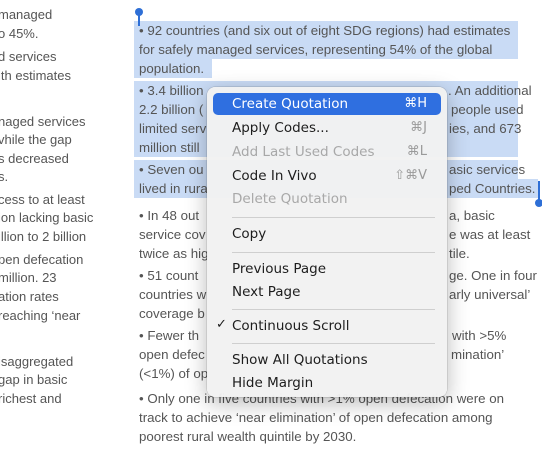  What do you see at coordinates (327, 104) in the screenshot?
I see `menu-item-create-quotation: Create Quotation ⌘H` at bounding box center [327, 104].